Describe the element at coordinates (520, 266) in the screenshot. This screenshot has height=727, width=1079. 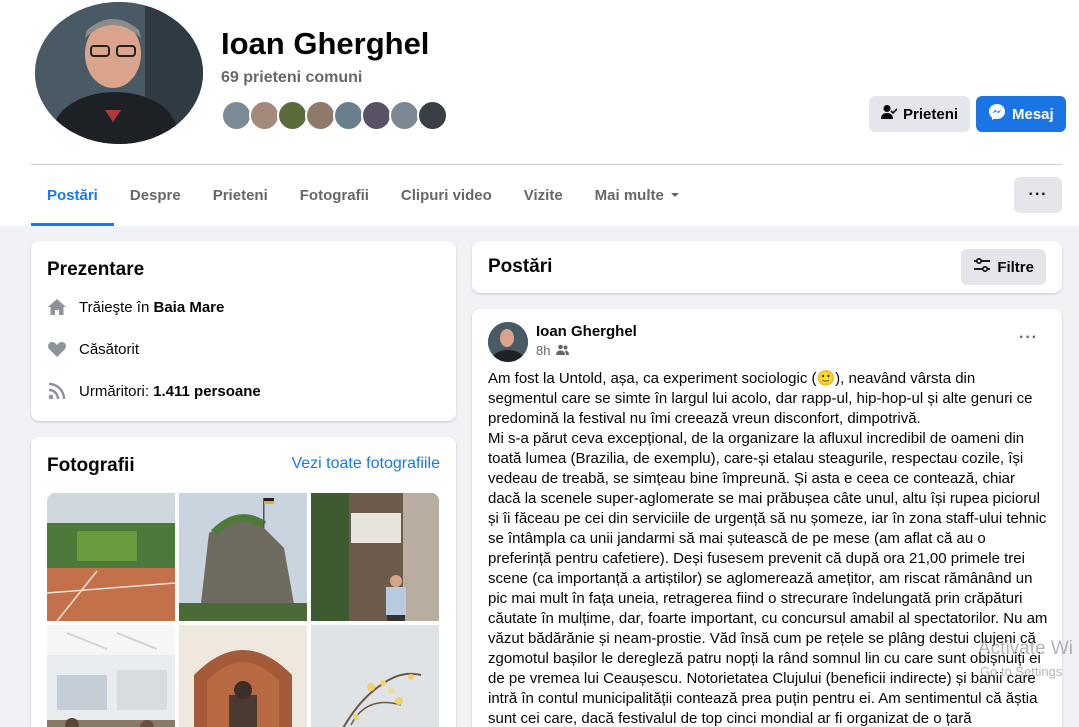
I see `posts-title: Postări` at that location.